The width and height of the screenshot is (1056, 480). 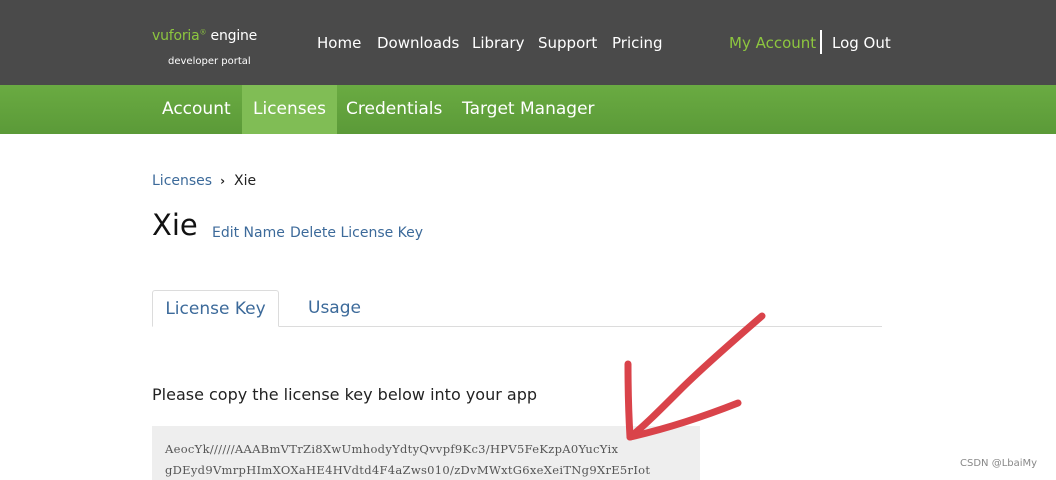 What do you see at coordinates (772, 43) in the screenshot?
I see `my-account-link: My Account` at bounding box center [772, 43].